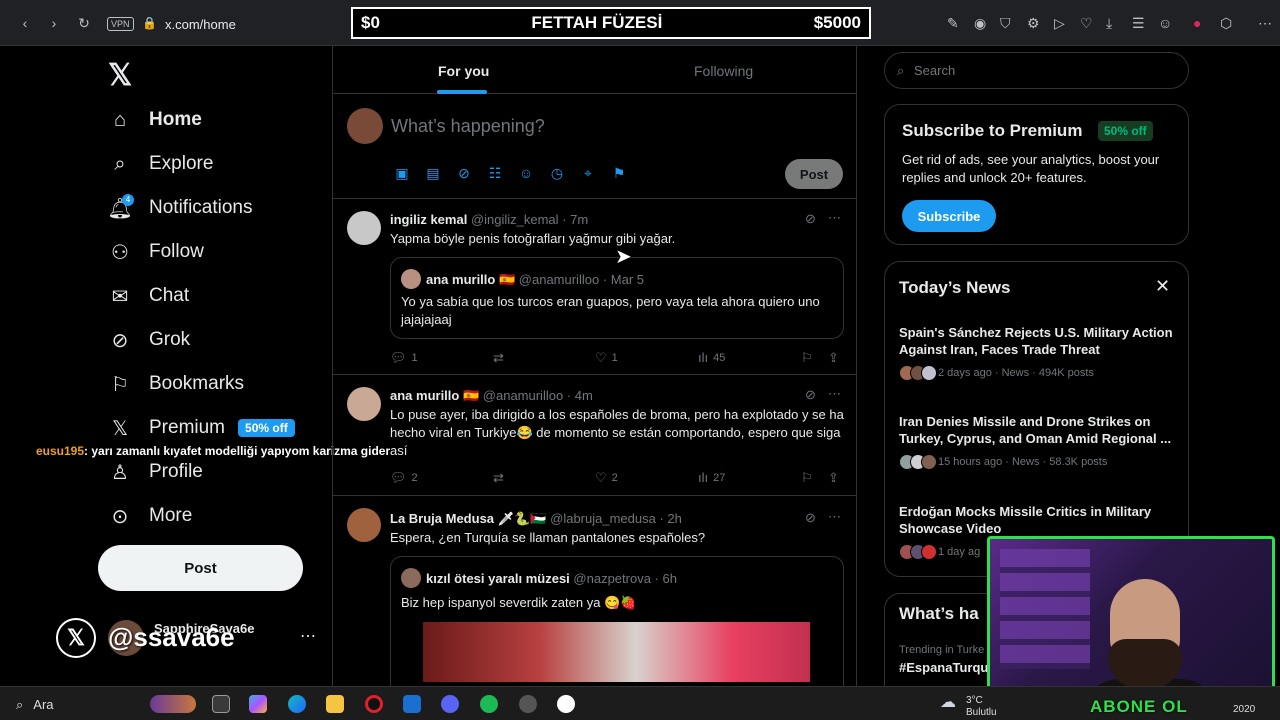 The width and height of the screenshot is (1280, 720). Describe the element at coordinates (335, 704) in the screenshot. I see `file-explorer-icon` at that location.